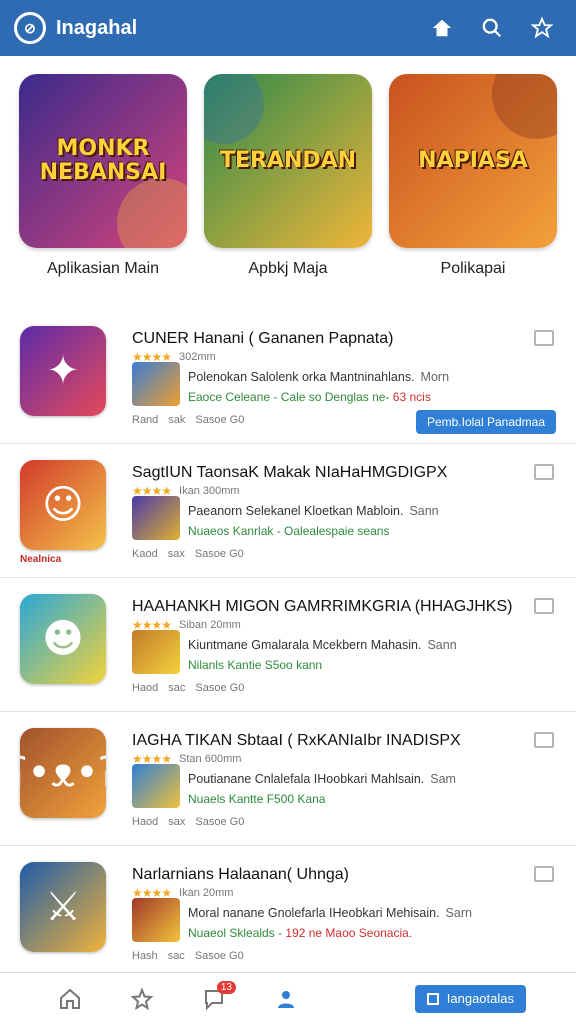  I want to click on home-nav-icon, so click(70, 999).